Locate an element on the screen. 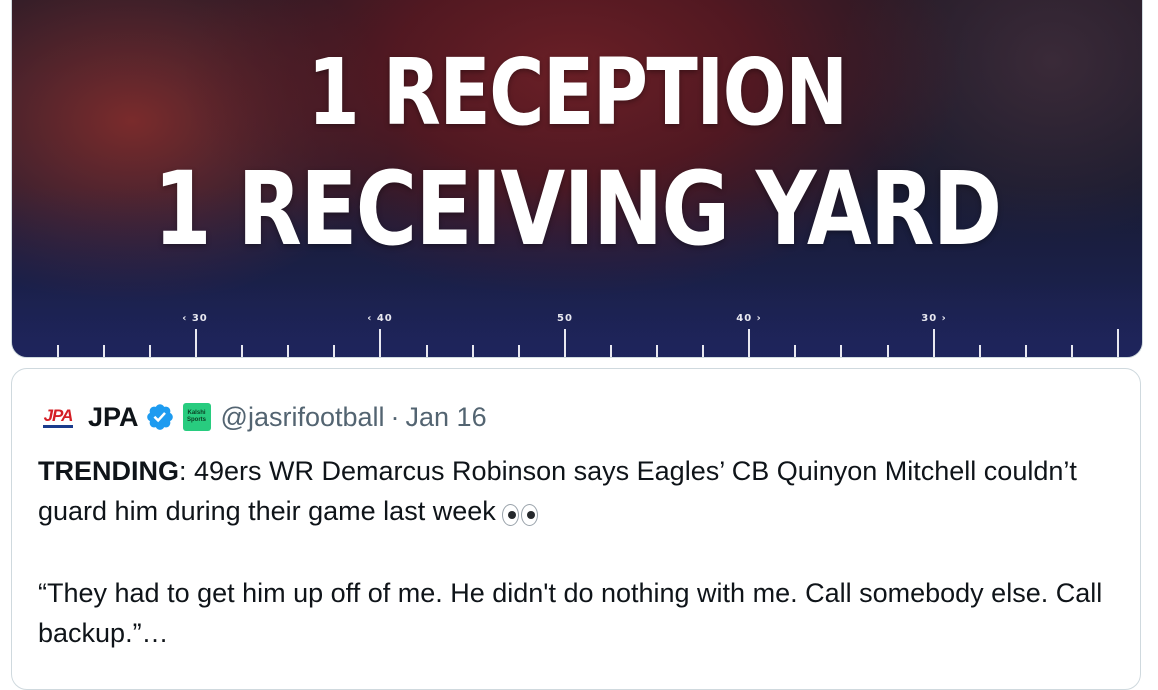  avatar-logo-text: JPA is located at coordinates (58, 417).